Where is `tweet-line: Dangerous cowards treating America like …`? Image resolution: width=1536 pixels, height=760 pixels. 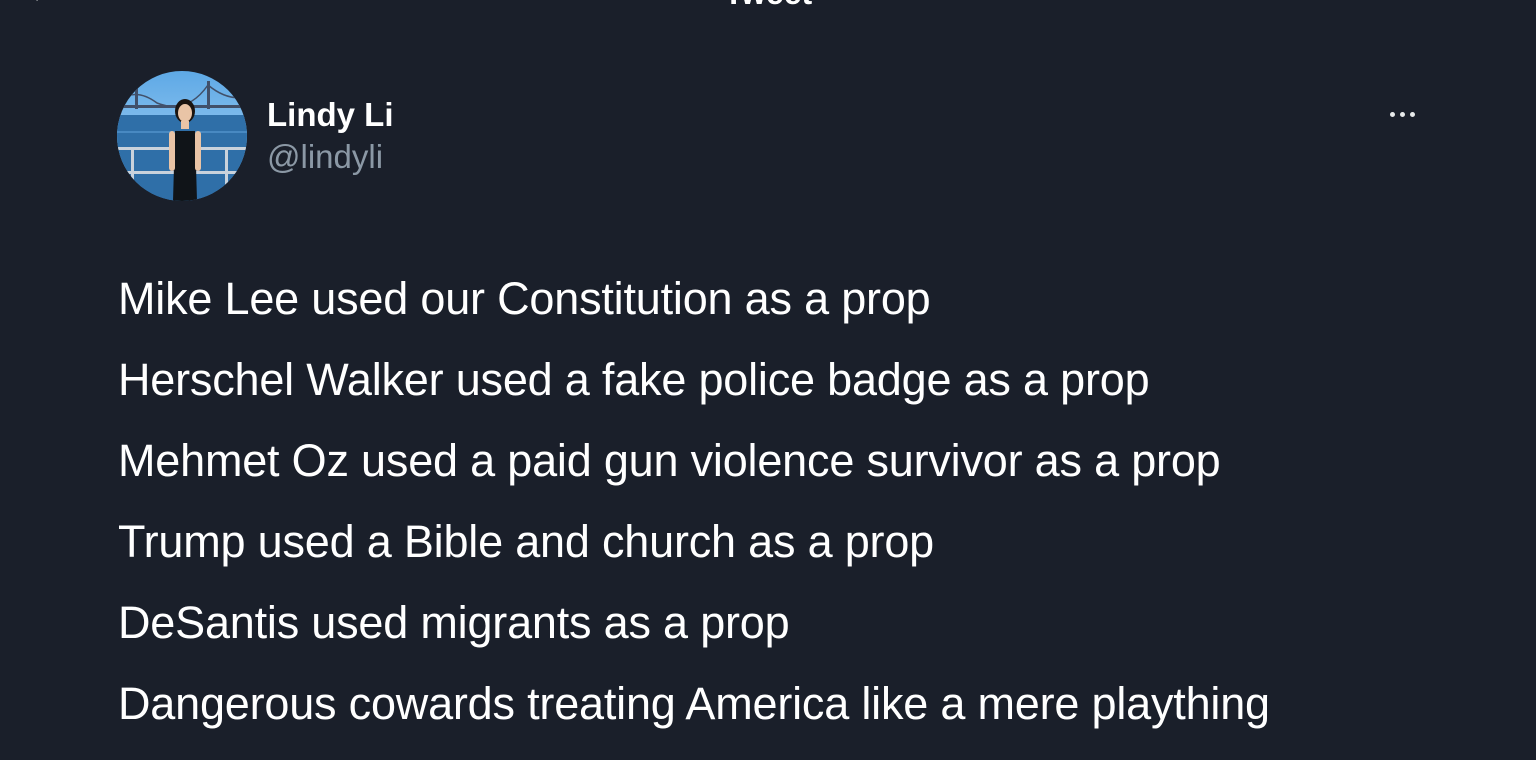
tweet-line: Dangerous cowards treating America like … is located at coordinates (694, 703).